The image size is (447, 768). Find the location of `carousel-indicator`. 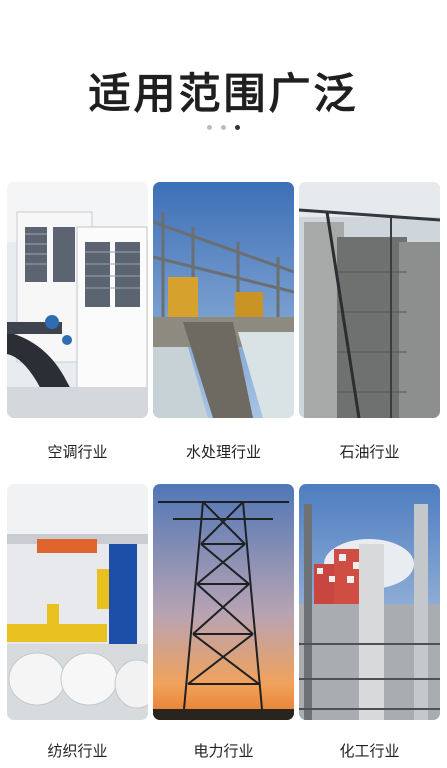

carousel-indicator is located at coordinates (223, 127).